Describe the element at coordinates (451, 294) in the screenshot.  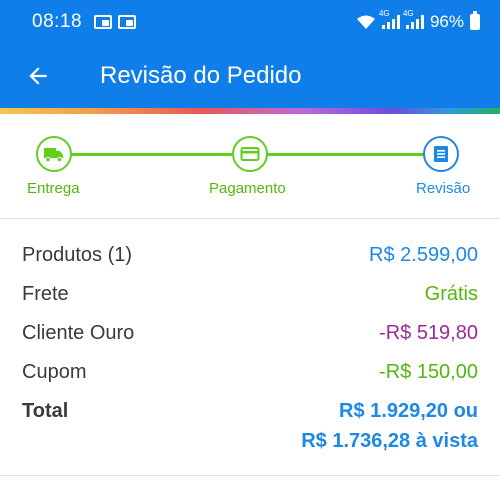
I see `summary-value: Grátis` at that location.